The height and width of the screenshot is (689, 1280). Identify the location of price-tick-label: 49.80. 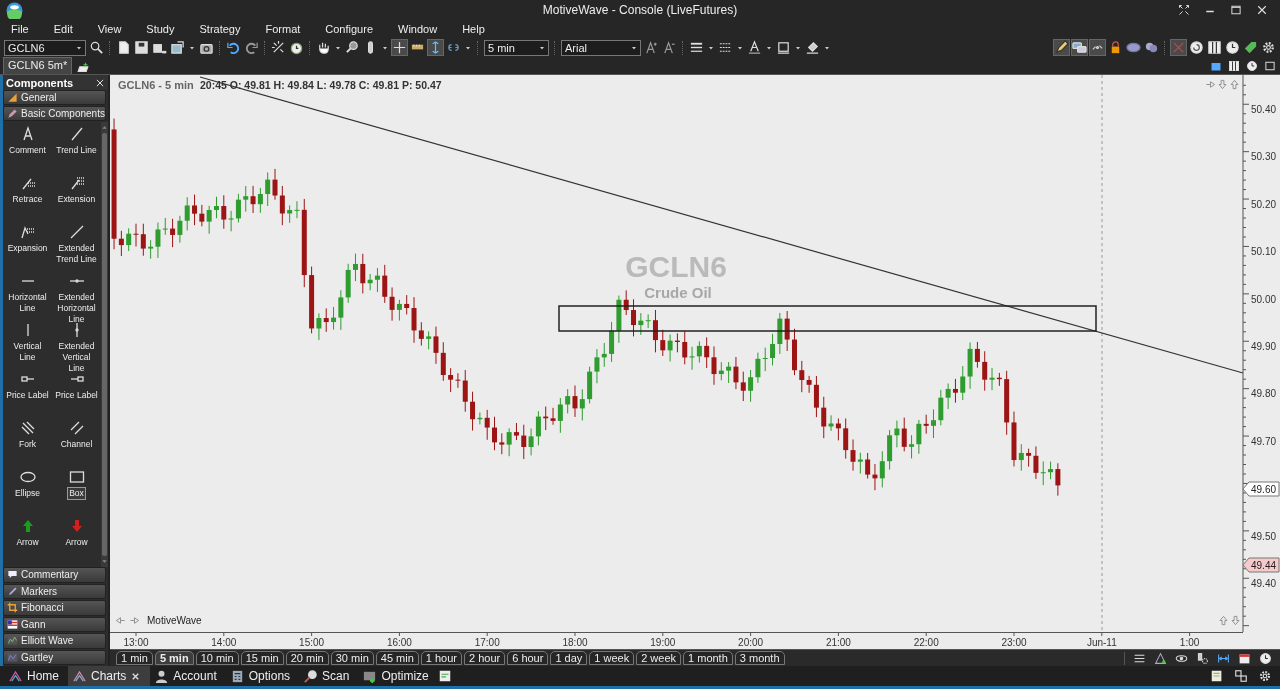
(1264, 394).